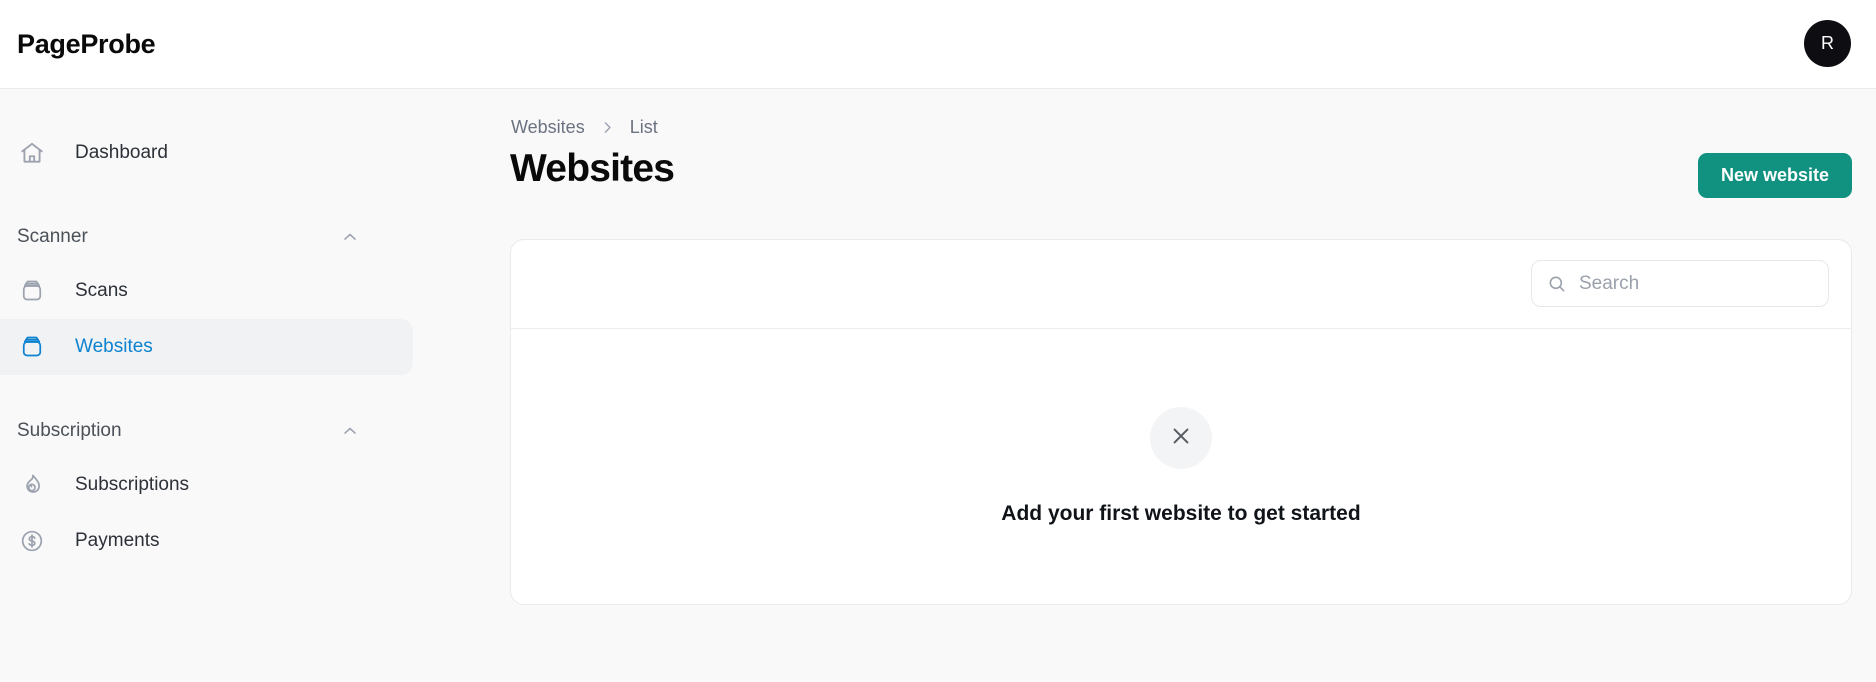 The height and width of the screenshot is (682, 1876). I want to click on home-icon, so click(32, 153).